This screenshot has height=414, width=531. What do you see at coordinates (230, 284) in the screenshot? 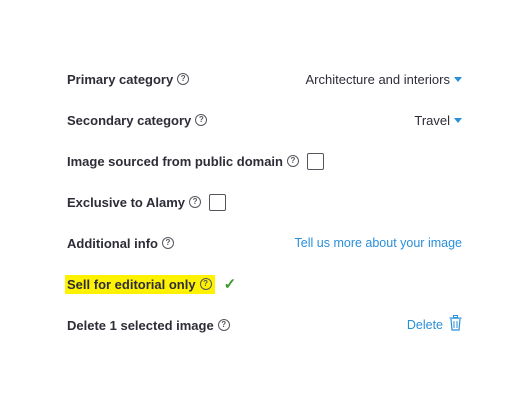
I see `checkmark-icon: ✓` at bounding box center [230, 284].